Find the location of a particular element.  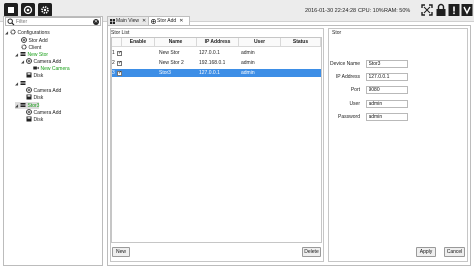

cell-ip: 192.168.0.1 is located at coordinates (212, 63).